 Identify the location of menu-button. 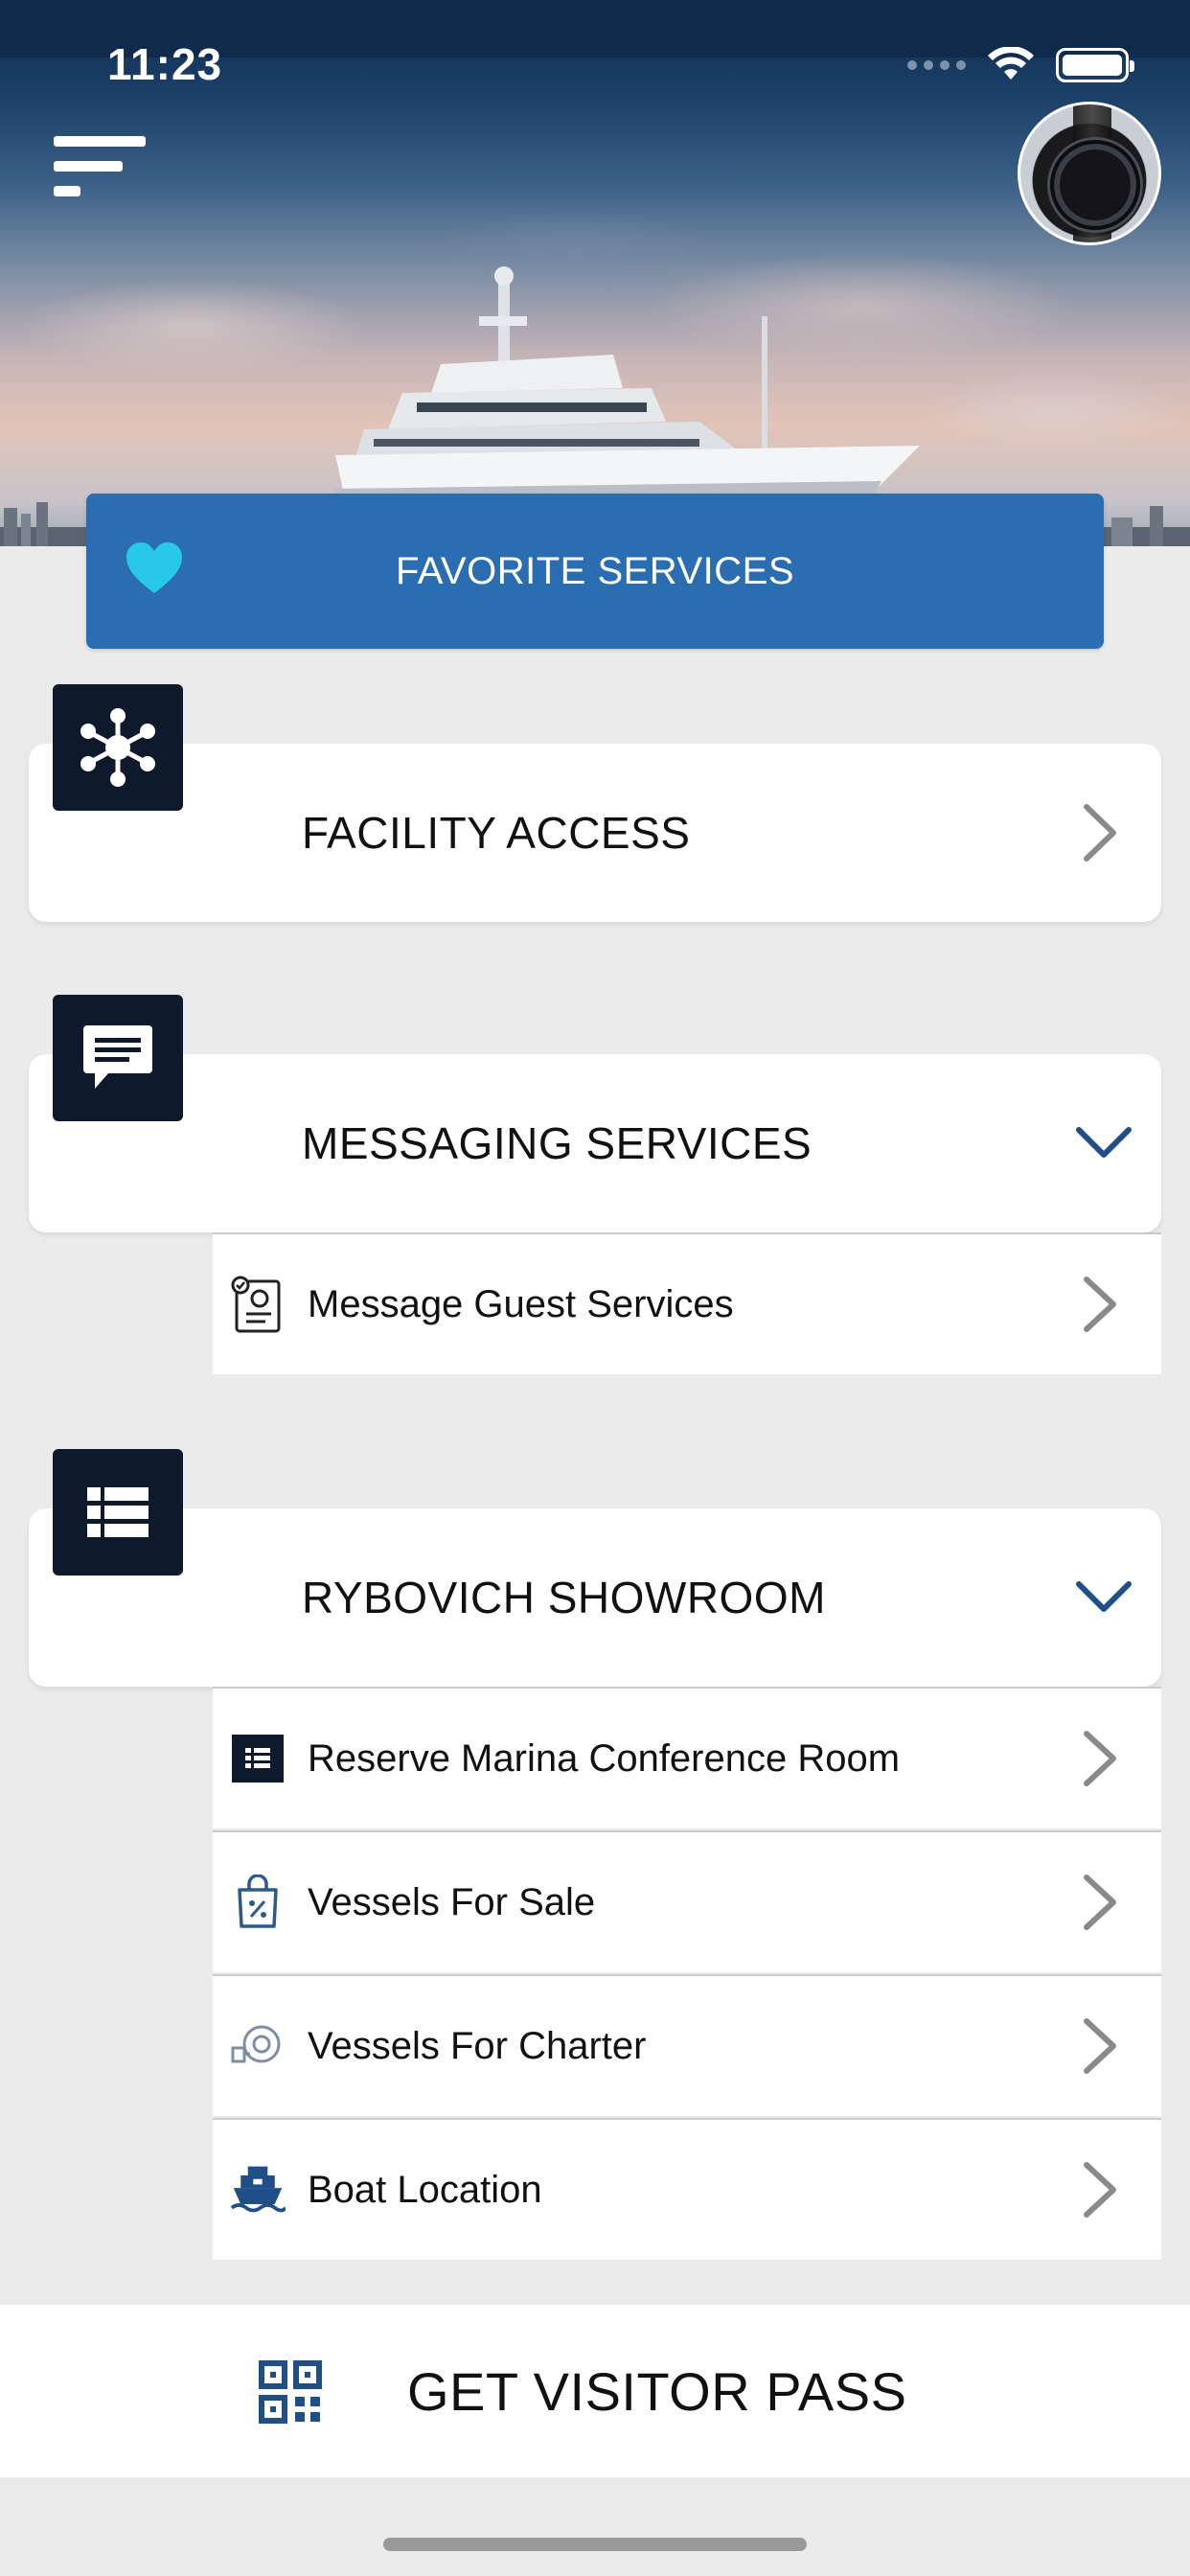
(101, 170).